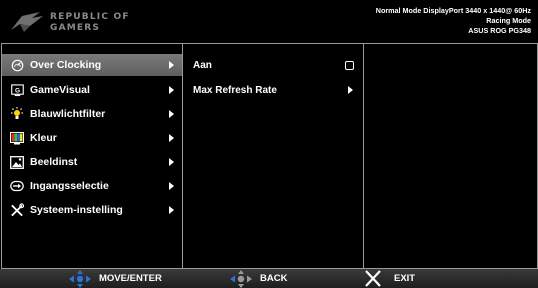  What do you see at coordinates (54, 162) in the screenshot?
I see `menu-item-label: Beeldinst` at bounding box center [54, 162].